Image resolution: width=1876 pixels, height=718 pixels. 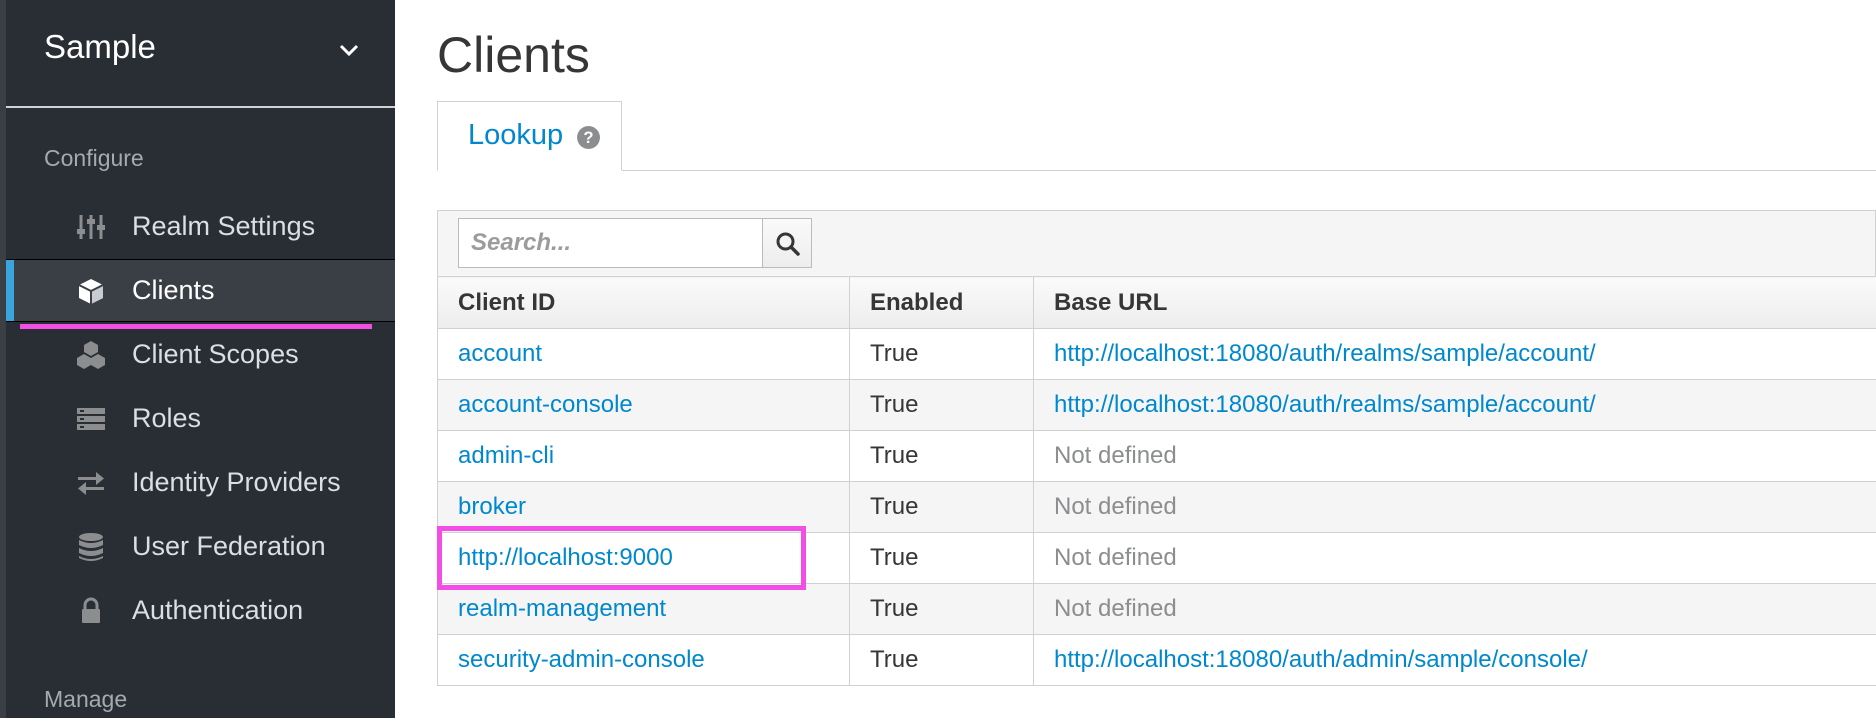 What do you see at coordinates (215, 354) in the screenshot?
I see `sidebar-item-label: Client Scopes` at bounding box center [215, 354].